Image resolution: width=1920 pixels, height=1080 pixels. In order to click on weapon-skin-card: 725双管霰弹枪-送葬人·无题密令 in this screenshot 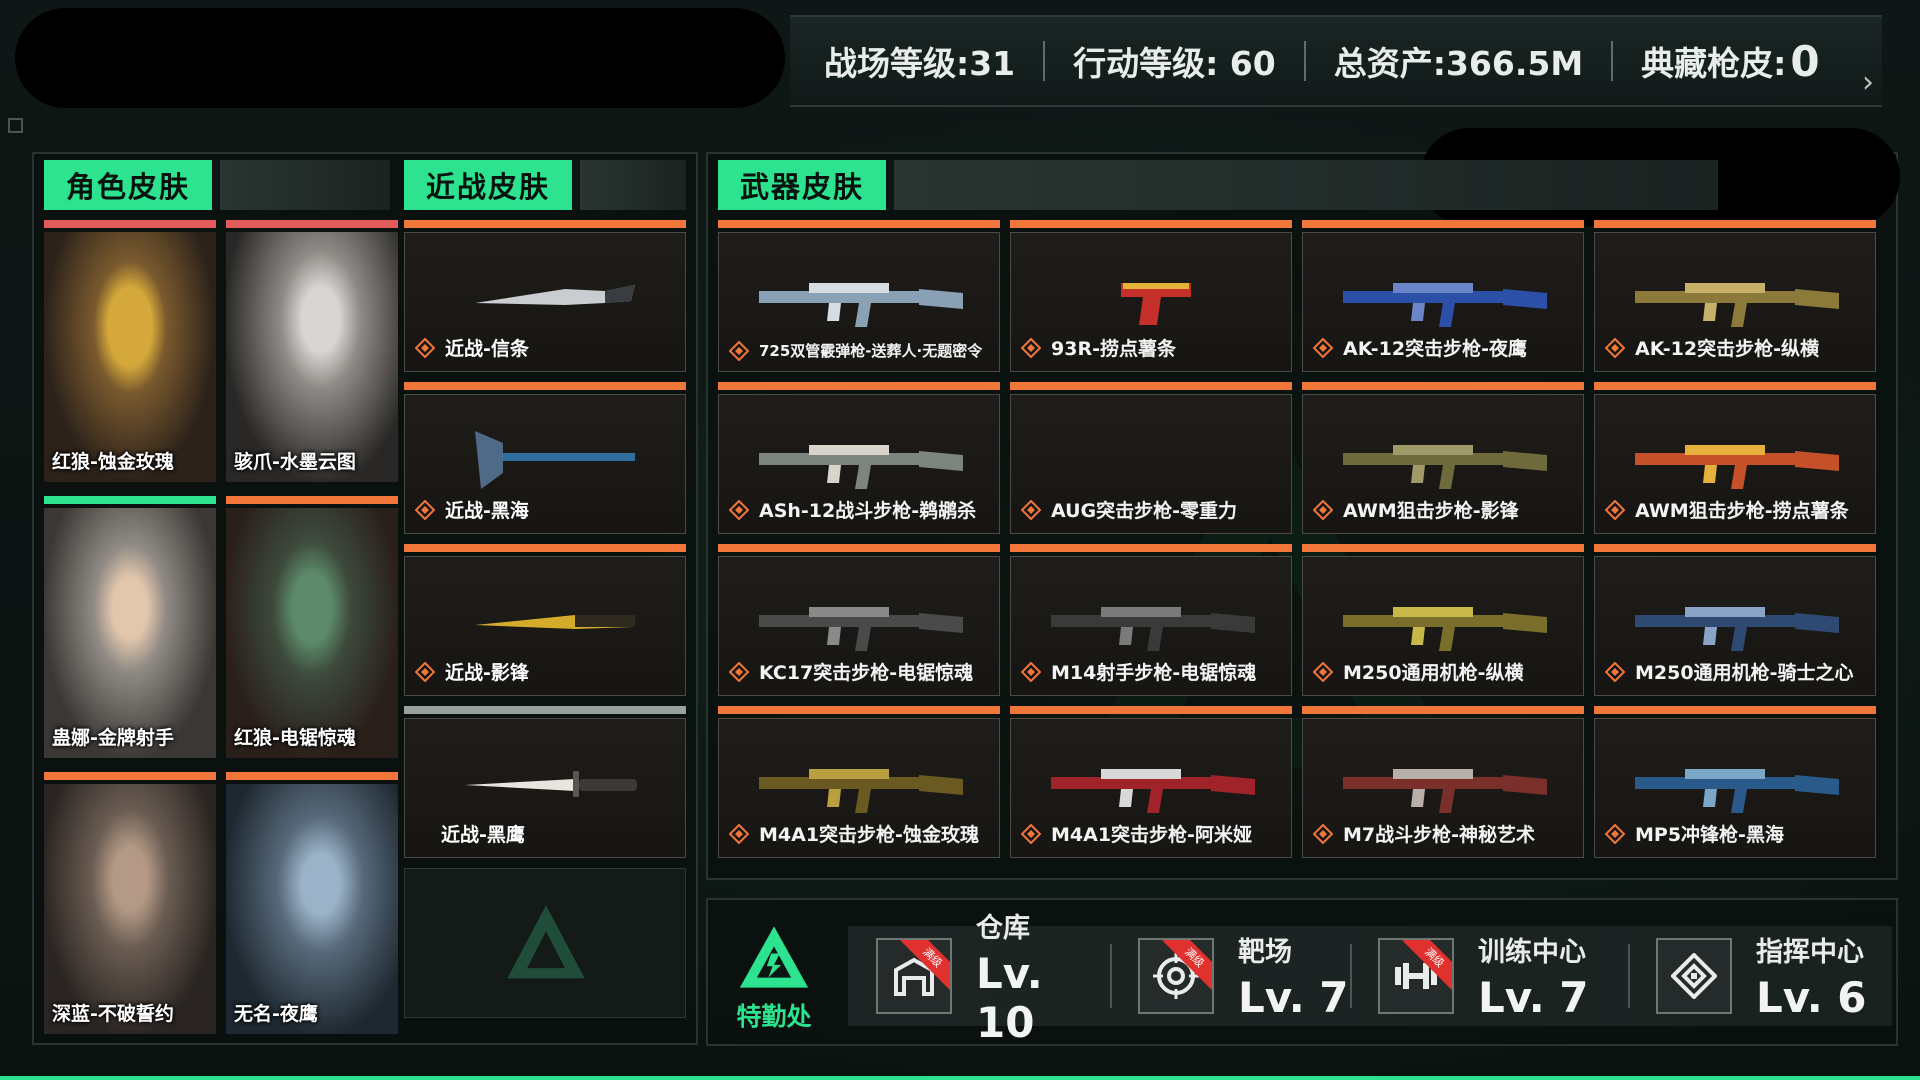, I will do `click(859, 296)`.